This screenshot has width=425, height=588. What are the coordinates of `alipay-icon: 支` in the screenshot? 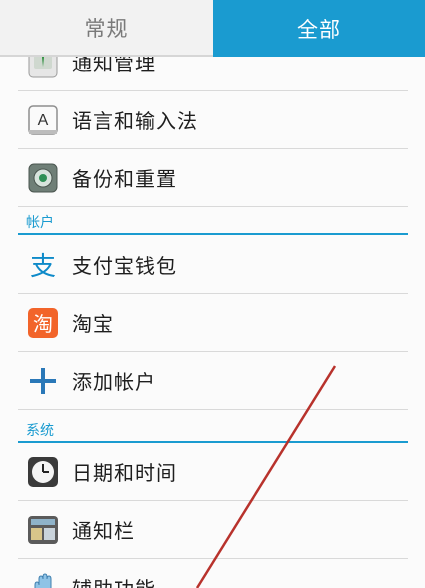 It's located at (43, 265).